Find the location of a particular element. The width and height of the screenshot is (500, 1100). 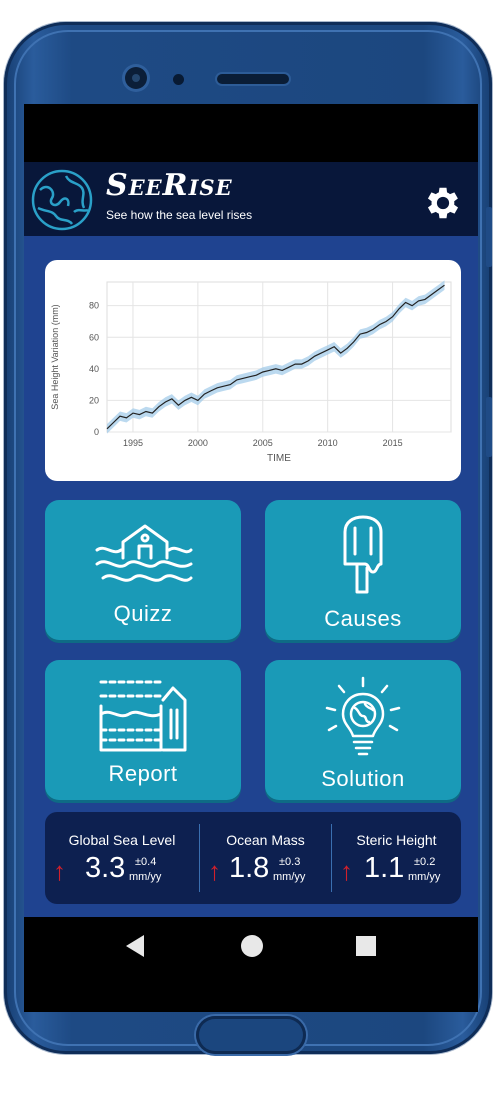

earpiece-speaker is located at coordinates (253, 79).